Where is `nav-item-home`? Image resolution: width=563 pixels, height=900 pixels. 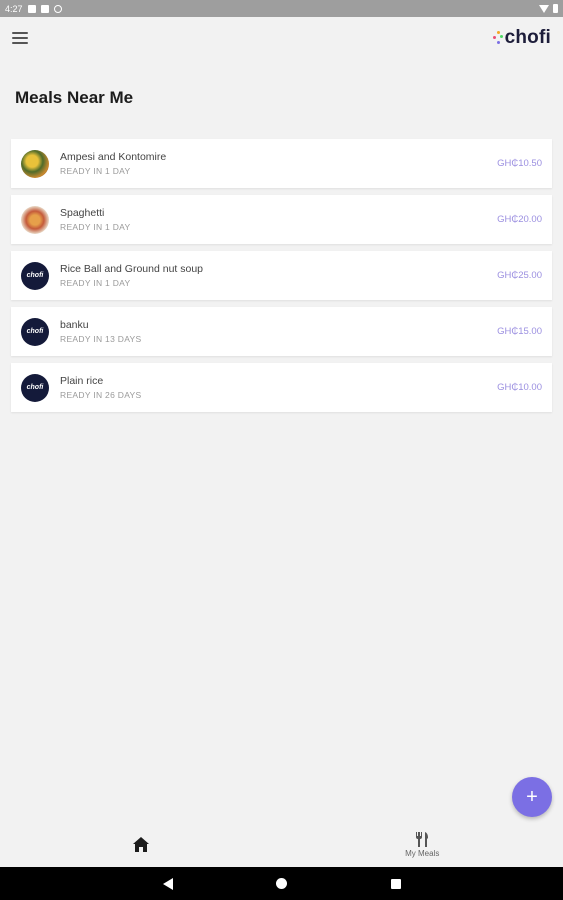
nav-item-home is located at coordinates (141, 844).